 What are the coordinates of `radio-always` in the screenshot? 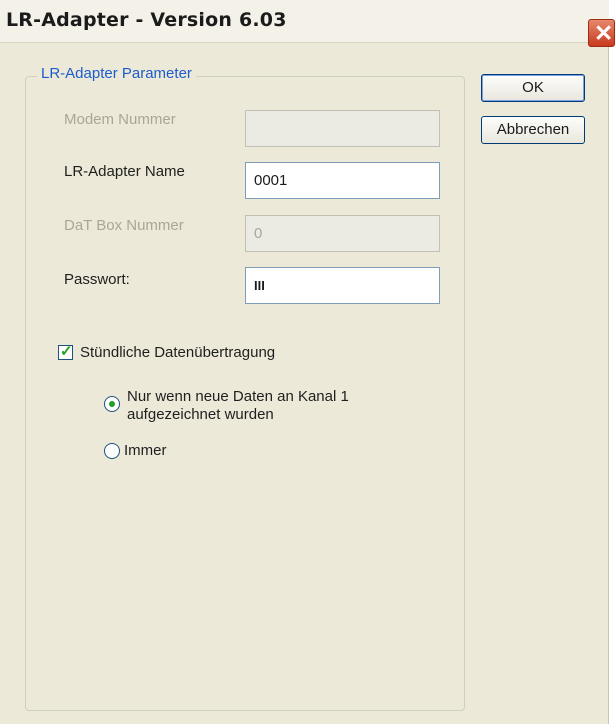 It's located at (112, 451).